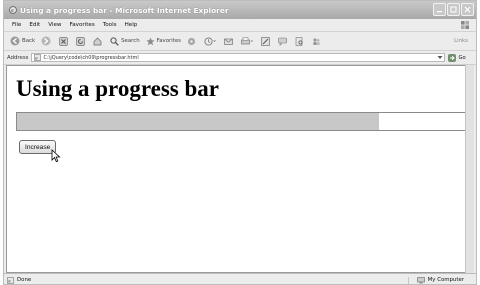 This screenshot has height=285, width=480. I want to click on menu-file: File, so click(16, 25).